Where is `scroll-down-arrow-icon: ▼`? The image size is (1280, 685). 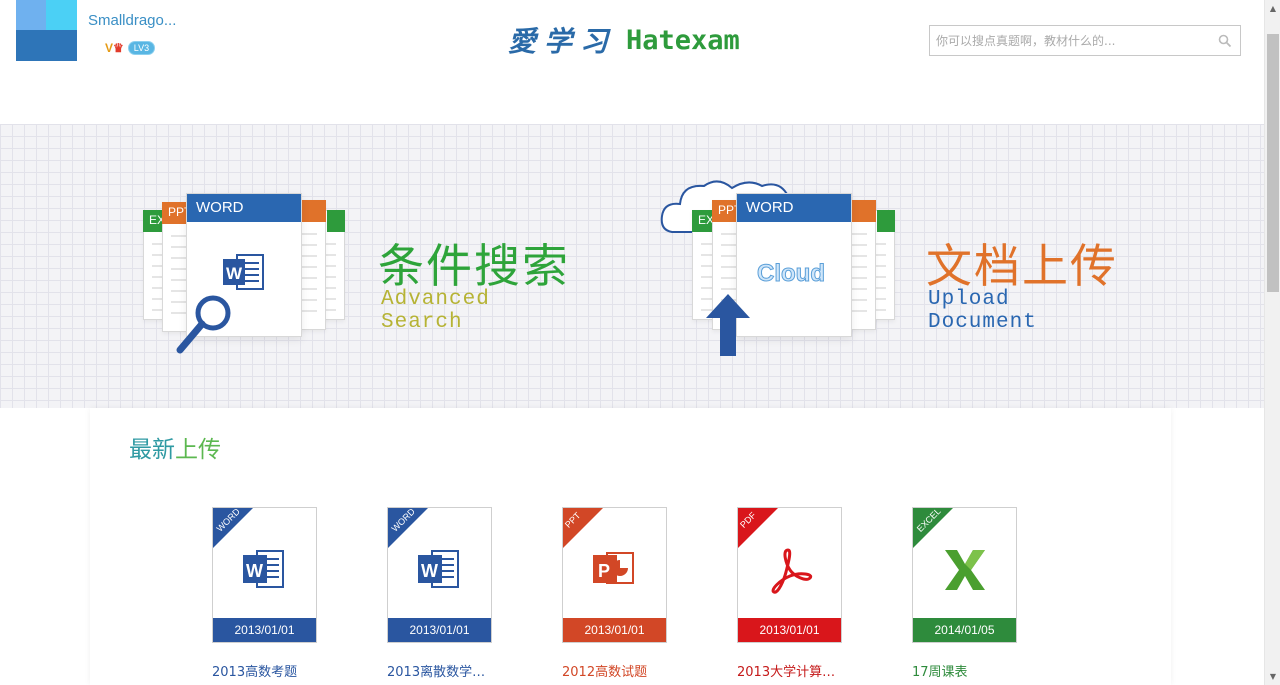 scroll-down-arrow-icon: ▼ is located at coordinates (1272, 676).